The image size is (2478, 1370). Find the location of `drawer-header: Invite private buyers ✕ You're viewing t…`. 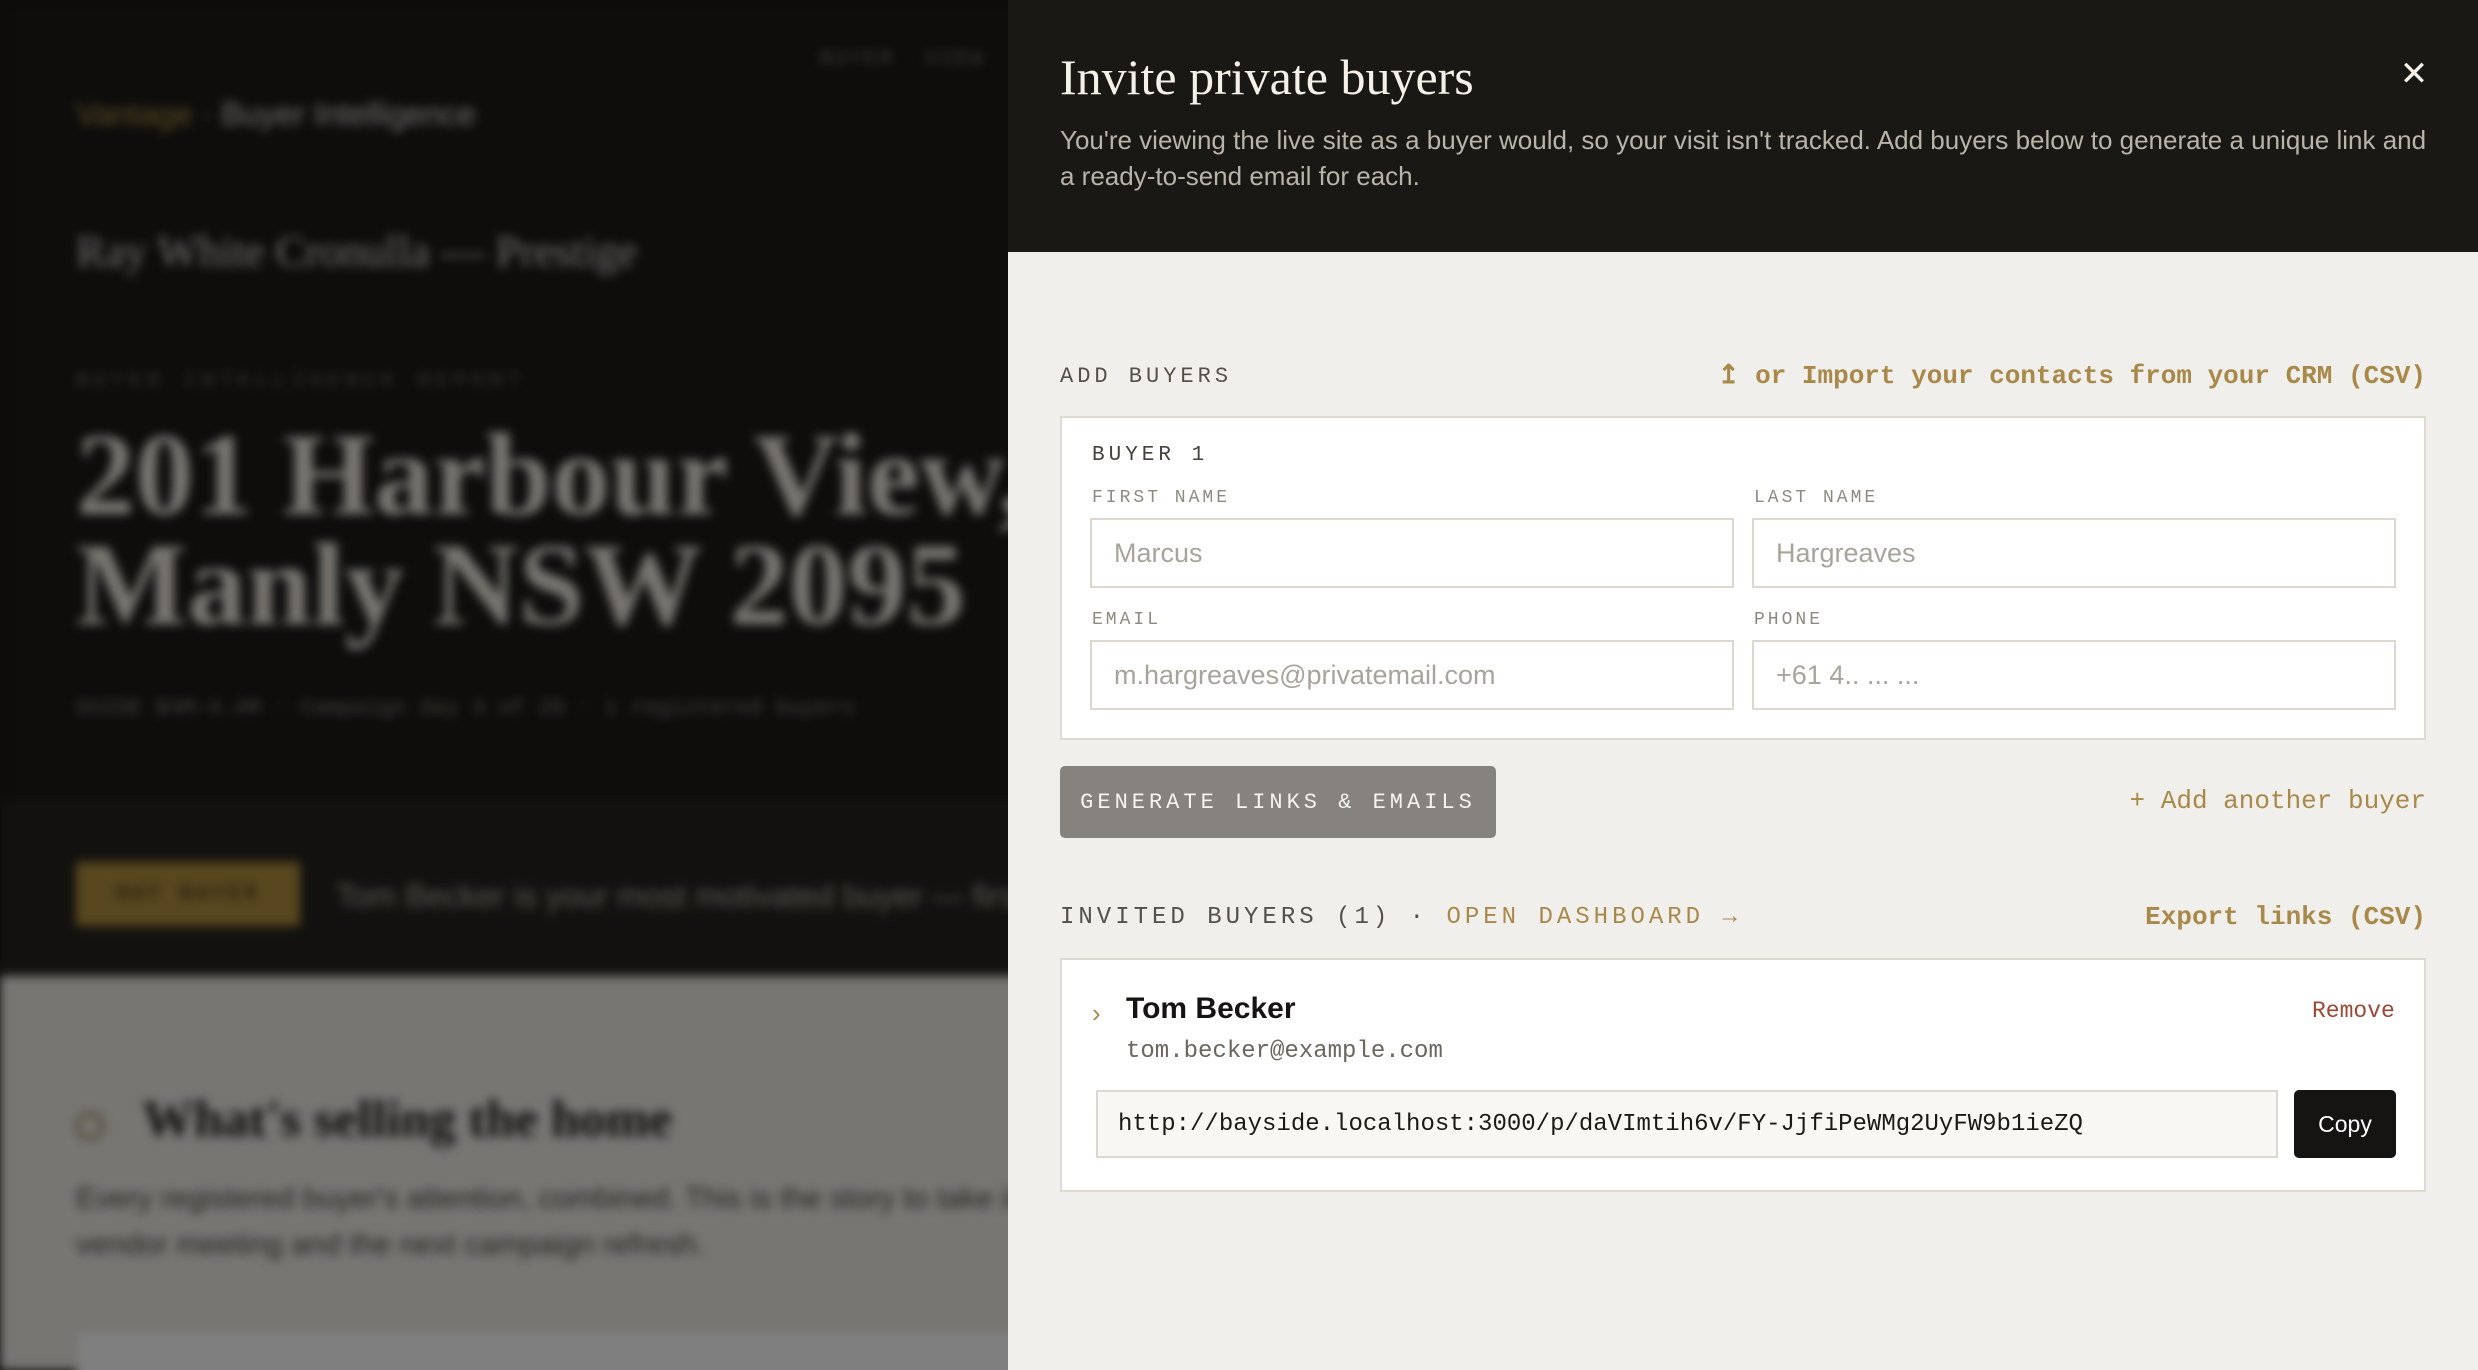

drawer-header: Invite private buyers ✕ You're viewing t… is located at coordinates (1743, 126).